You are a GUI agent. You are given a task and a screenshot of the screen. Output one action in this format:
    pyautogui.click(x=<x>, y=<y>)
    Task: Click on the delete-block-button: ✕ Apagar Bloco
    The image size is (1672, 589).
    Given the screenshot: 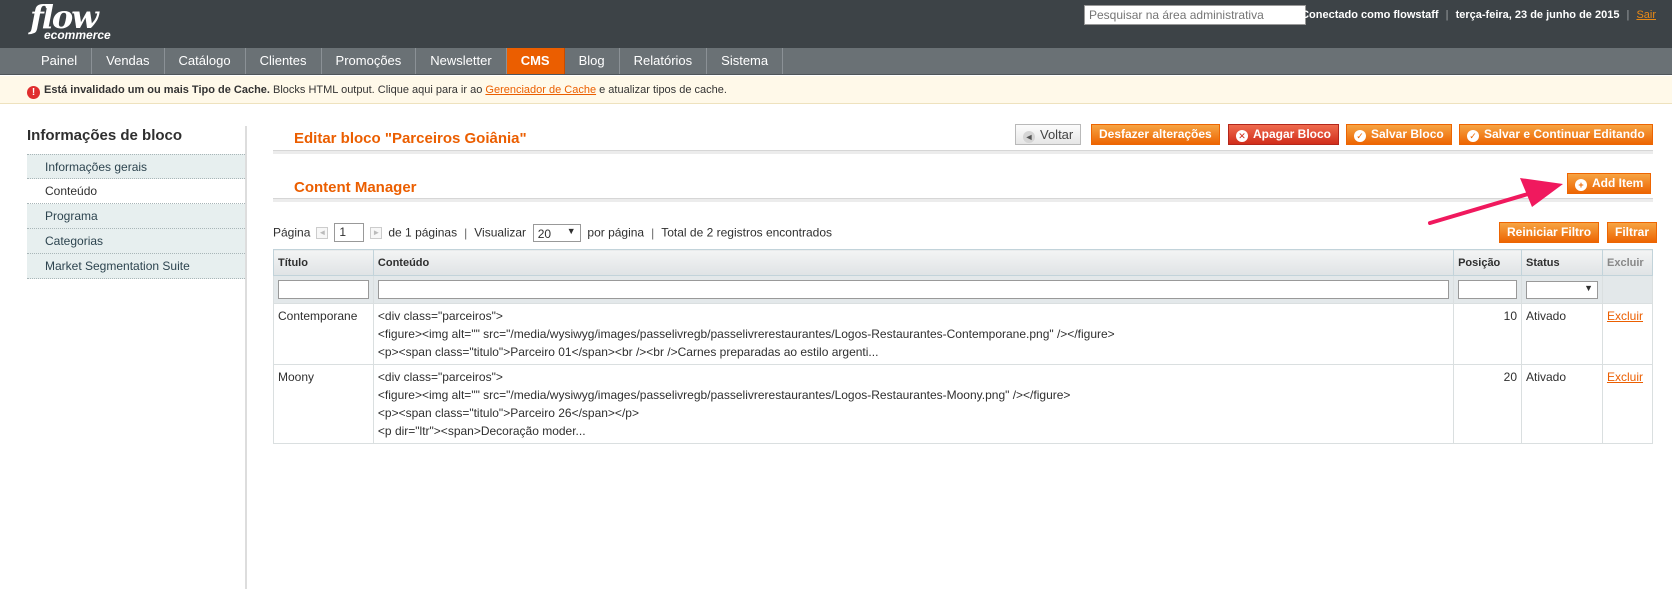 What is the action you would take?
    pyautogui.click(x=1284, y=134)
    